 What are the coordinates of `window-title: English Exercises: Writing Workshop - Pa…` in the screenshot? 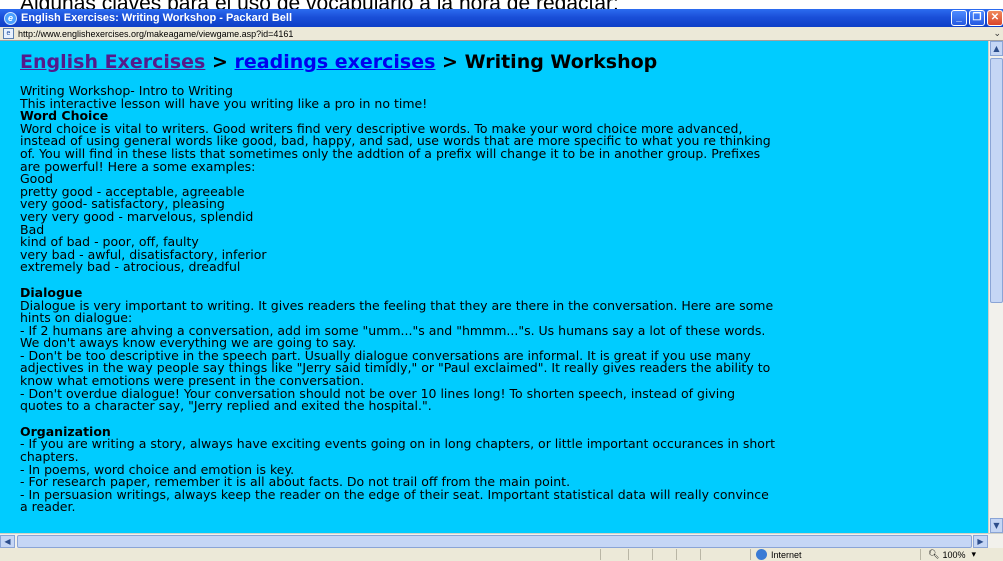 It's located at (157, 18).